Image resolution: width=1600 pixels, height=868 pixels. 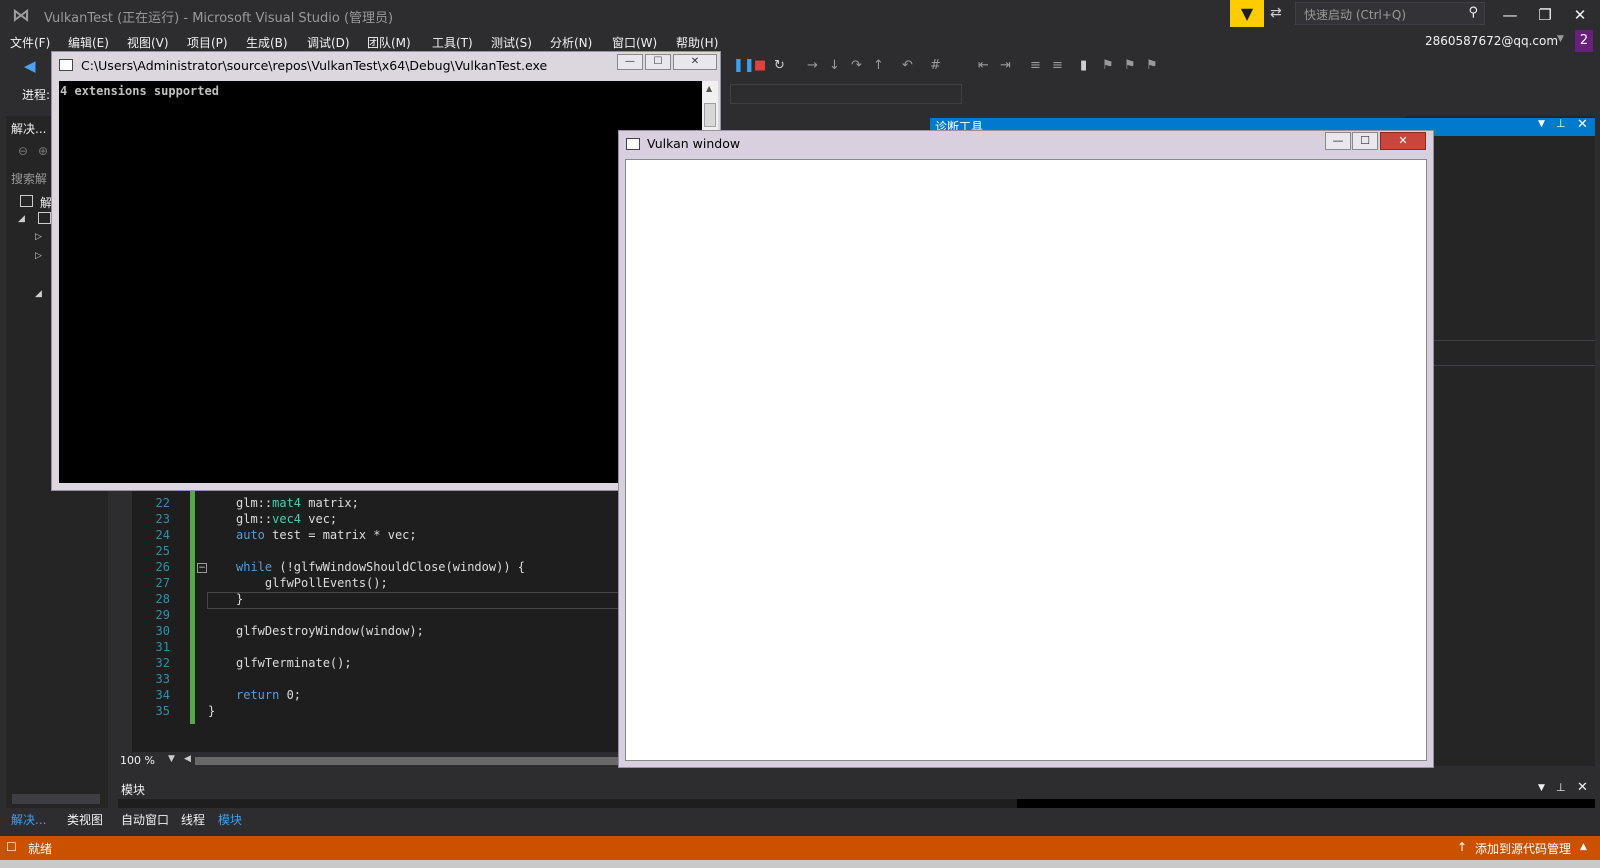 What do you see at coordinates (695, 62) in the screenshot?
I see `console-close-button: ✕` at bounding box center [695, 62].